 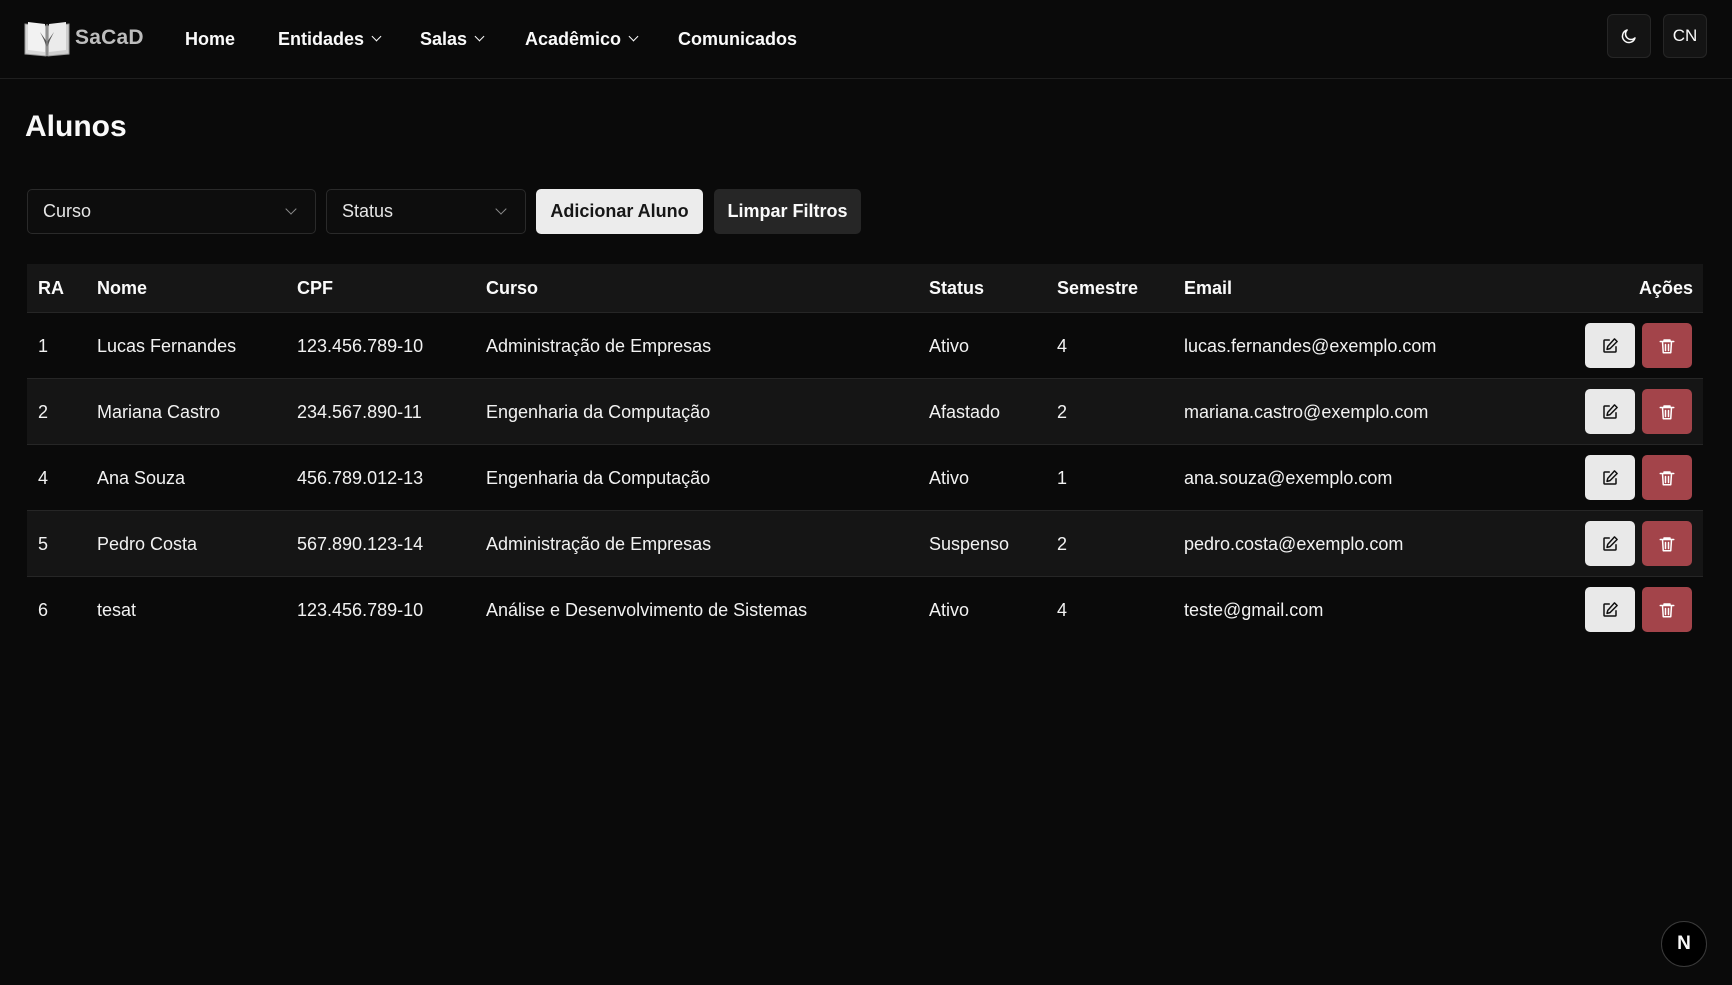 What do you see at coordinates (43, 477) in the screenshot?
I see `cell-ra: 4` at bounding box center [43, 477].